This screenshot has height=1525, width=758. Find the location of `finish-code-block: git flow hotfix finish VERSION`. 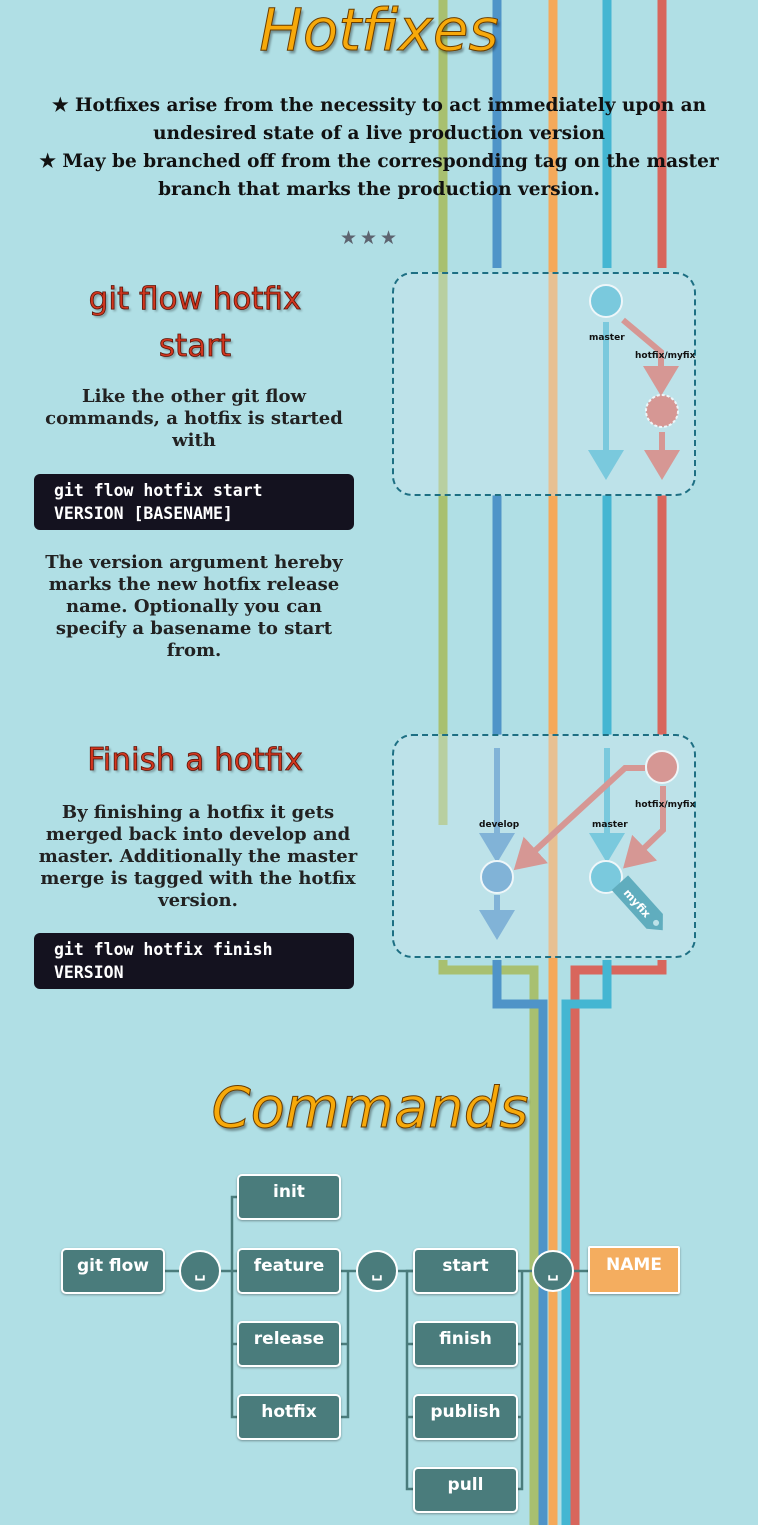

finish-code-block: git flow hotfix finish VERSION is located at coordinates (194, 961).